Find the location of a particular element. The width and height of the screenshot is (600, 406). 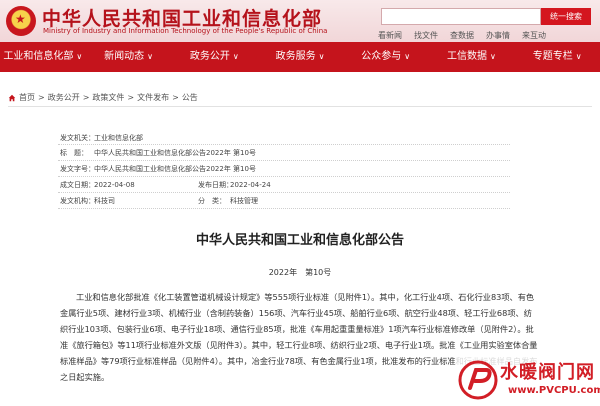

top-links: 看新闻 找文件 查数据 办事情 来互动 is located at coordinates (462, 35).